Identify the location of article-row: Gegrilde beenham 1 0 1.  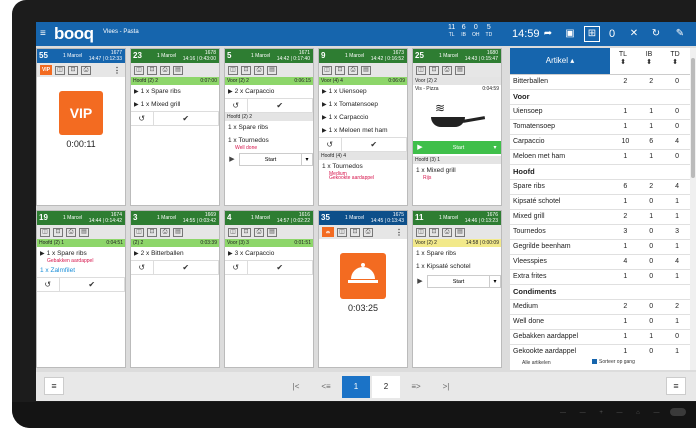
(600, 247).